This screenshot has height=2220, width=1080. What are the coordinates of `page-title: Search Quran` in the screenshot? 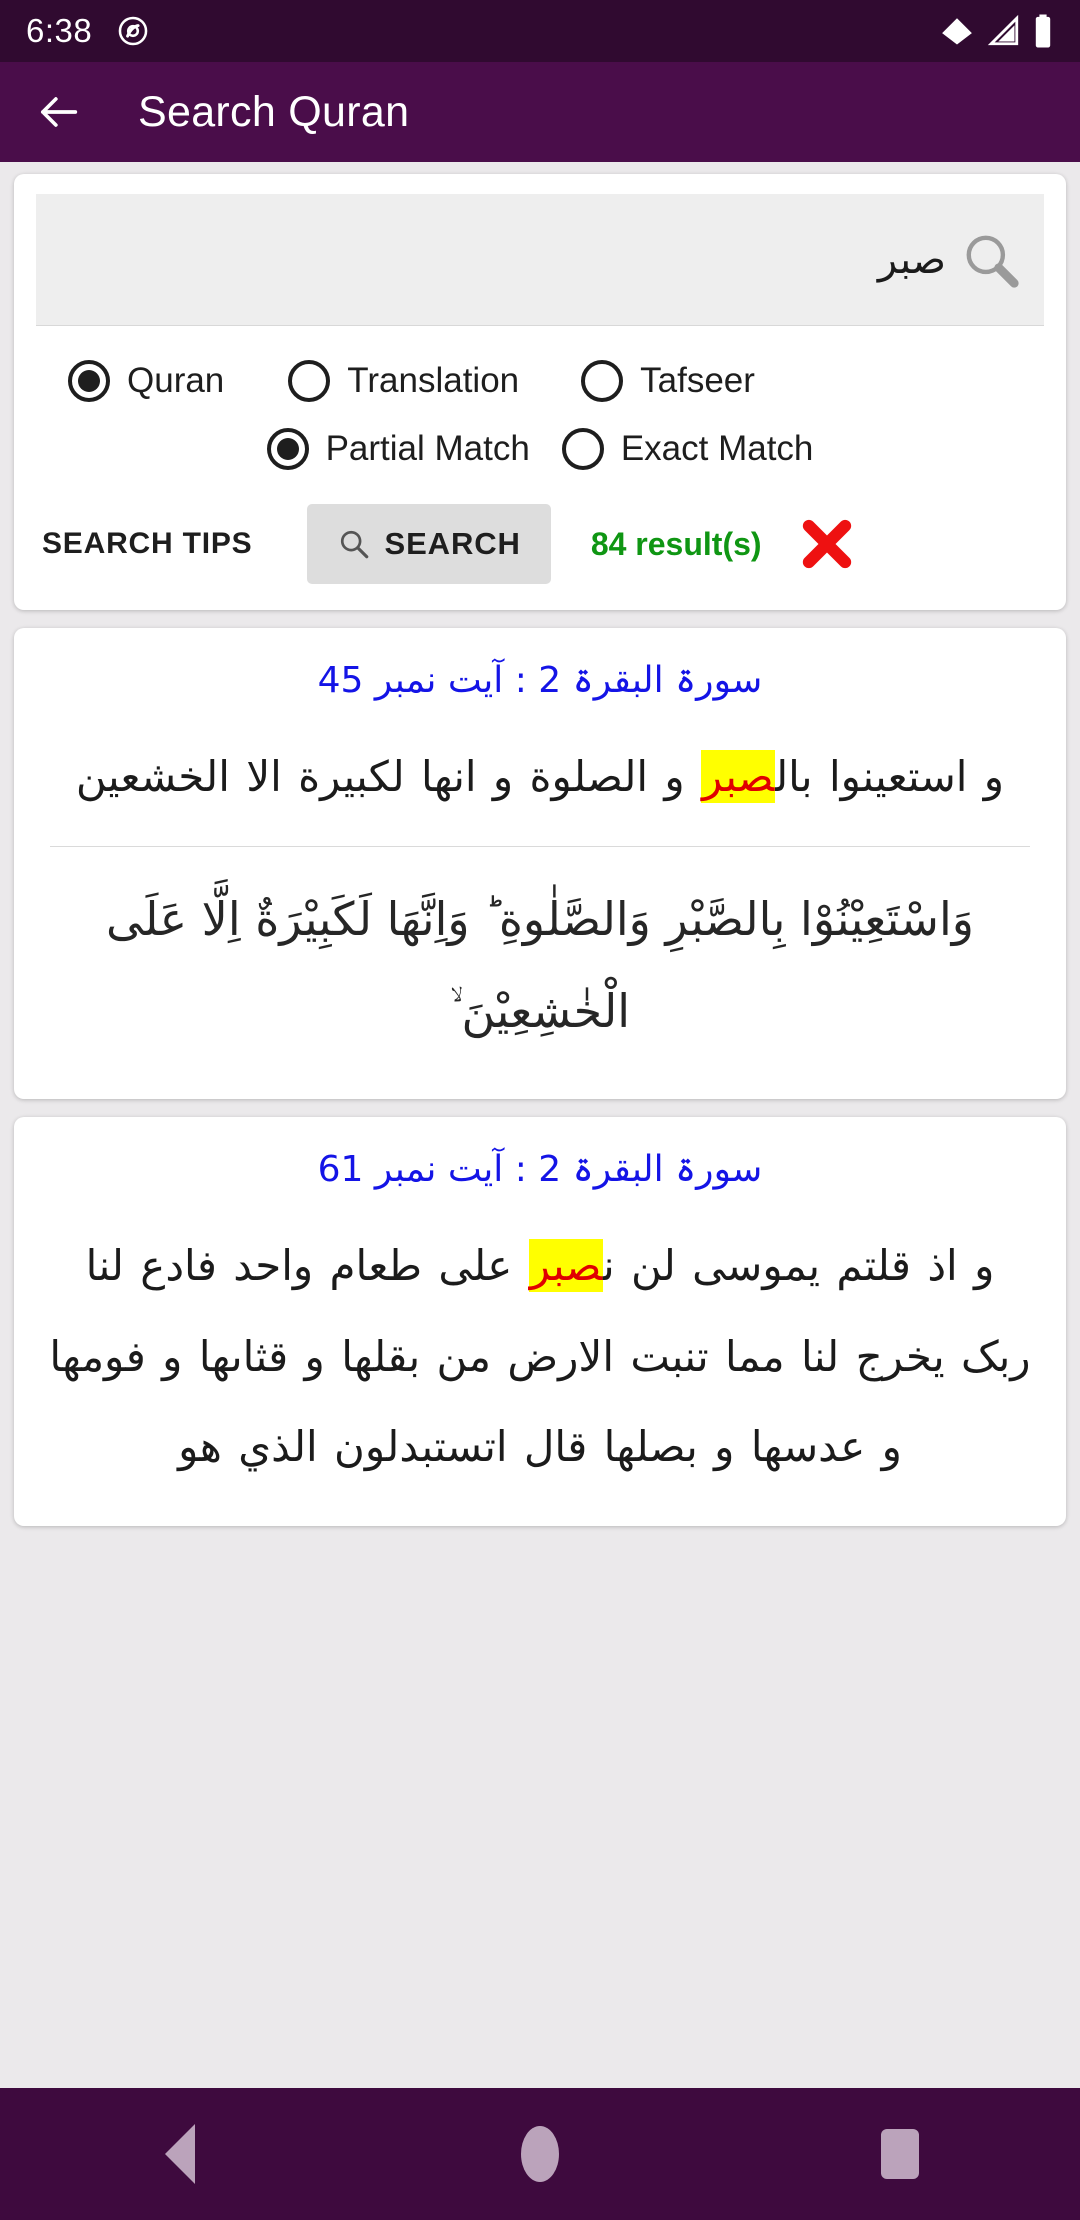 It's located at (274, 111).